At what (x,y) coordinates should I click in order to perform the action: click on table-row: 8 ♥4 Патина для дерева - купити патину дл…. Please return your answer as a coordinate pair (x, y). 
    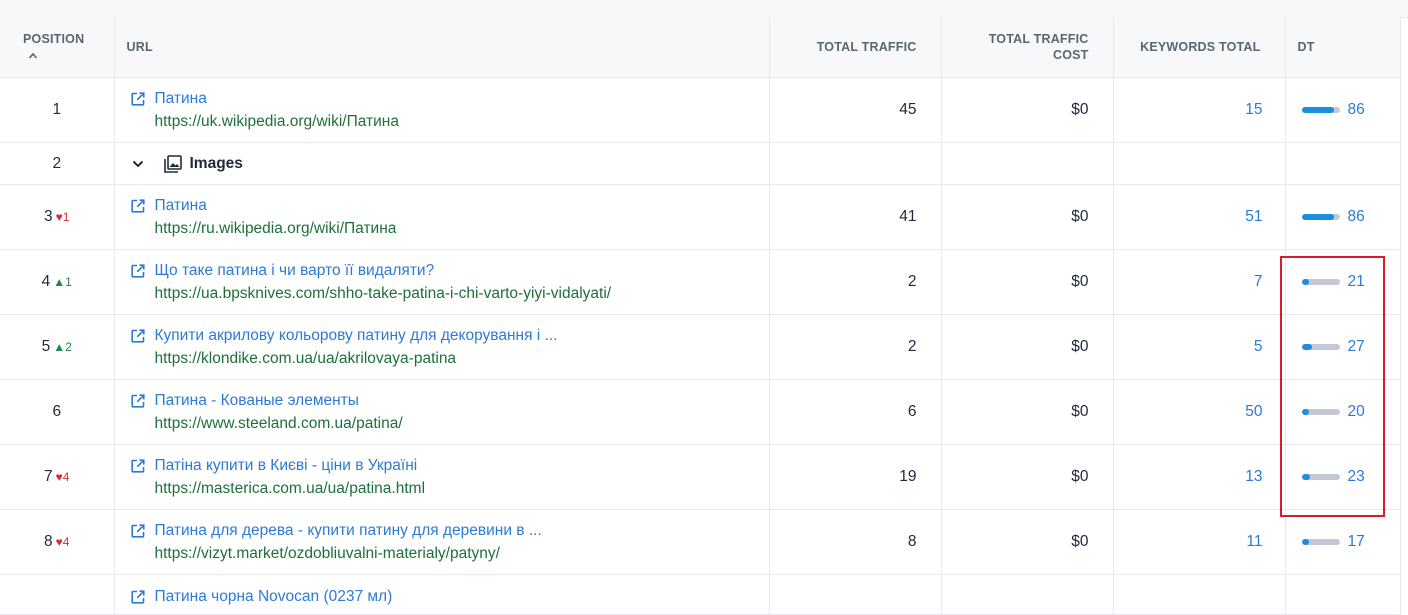
    Looking at the image, I should click on (700, 542).